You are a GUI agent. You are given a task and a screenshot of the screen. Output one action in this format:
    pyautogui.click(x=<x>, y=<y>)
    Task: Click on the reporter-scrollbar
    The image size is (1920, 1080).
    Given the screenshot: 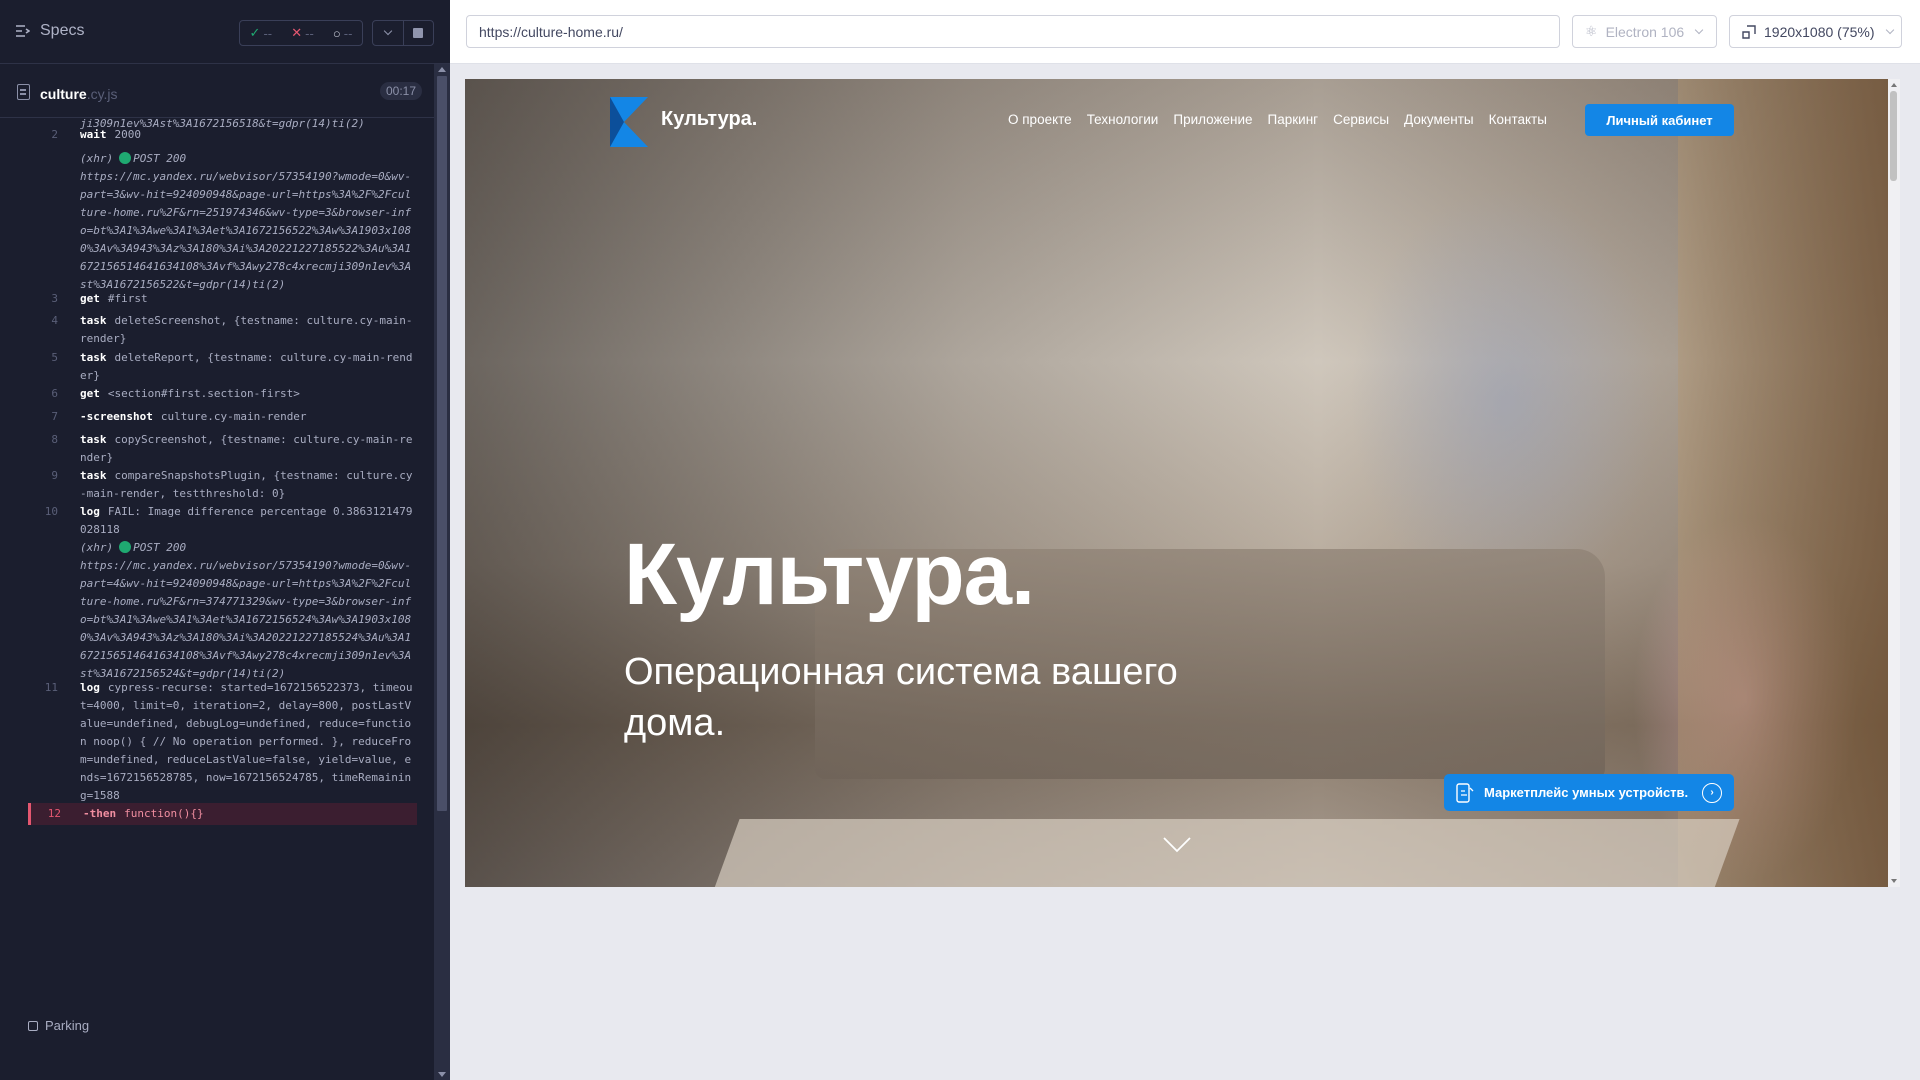 What is the action you would take?
    pyautogui.click(x=442, y=572)
    